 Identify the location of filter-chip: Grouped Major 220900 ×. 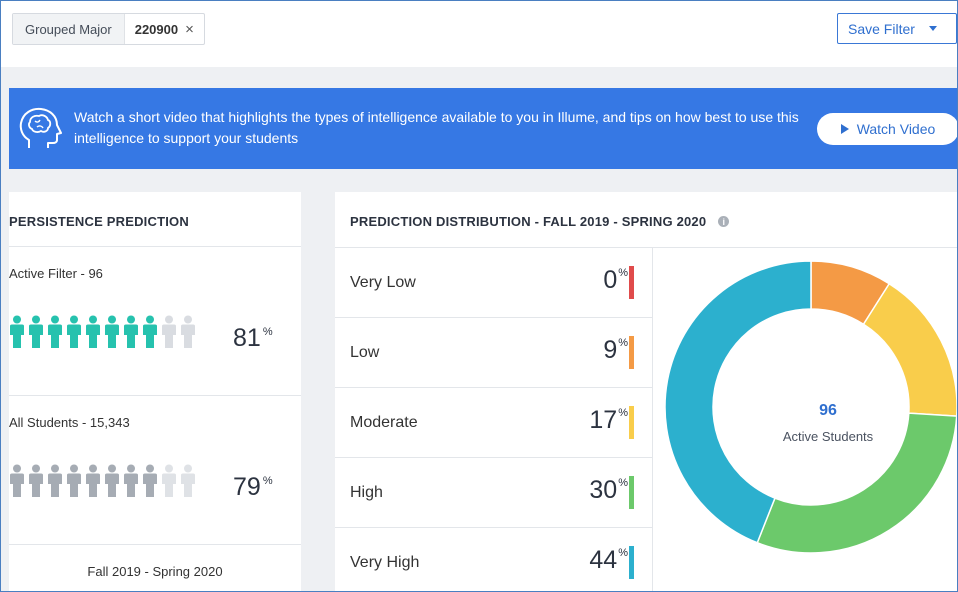
(108, 29).